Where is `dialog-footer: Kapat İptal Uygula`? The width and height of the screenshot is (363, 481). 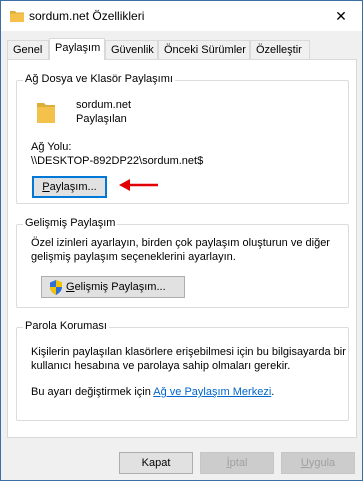
dialog-footer: Kapat İptal Uygula is located at coordinates (181, 459).